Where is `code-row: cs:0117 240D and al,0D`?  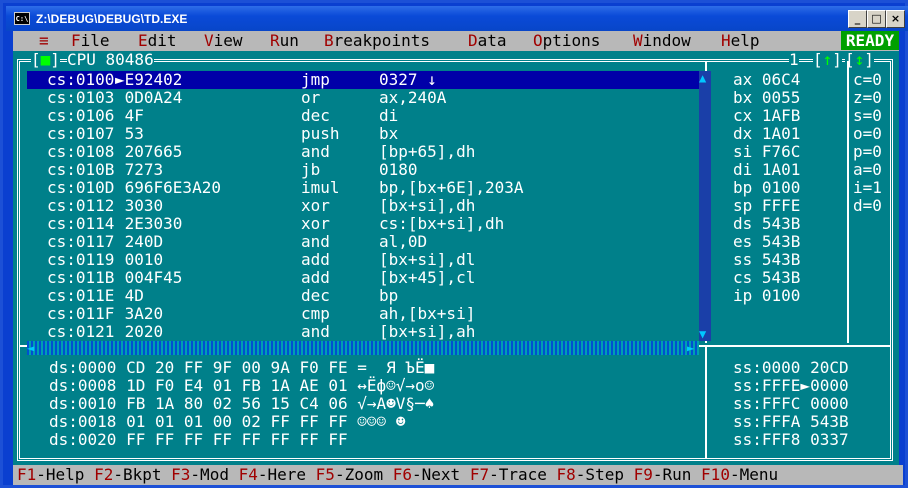 code-row: cs:0117 240D and al,0D is located at coordinates (363, 242).